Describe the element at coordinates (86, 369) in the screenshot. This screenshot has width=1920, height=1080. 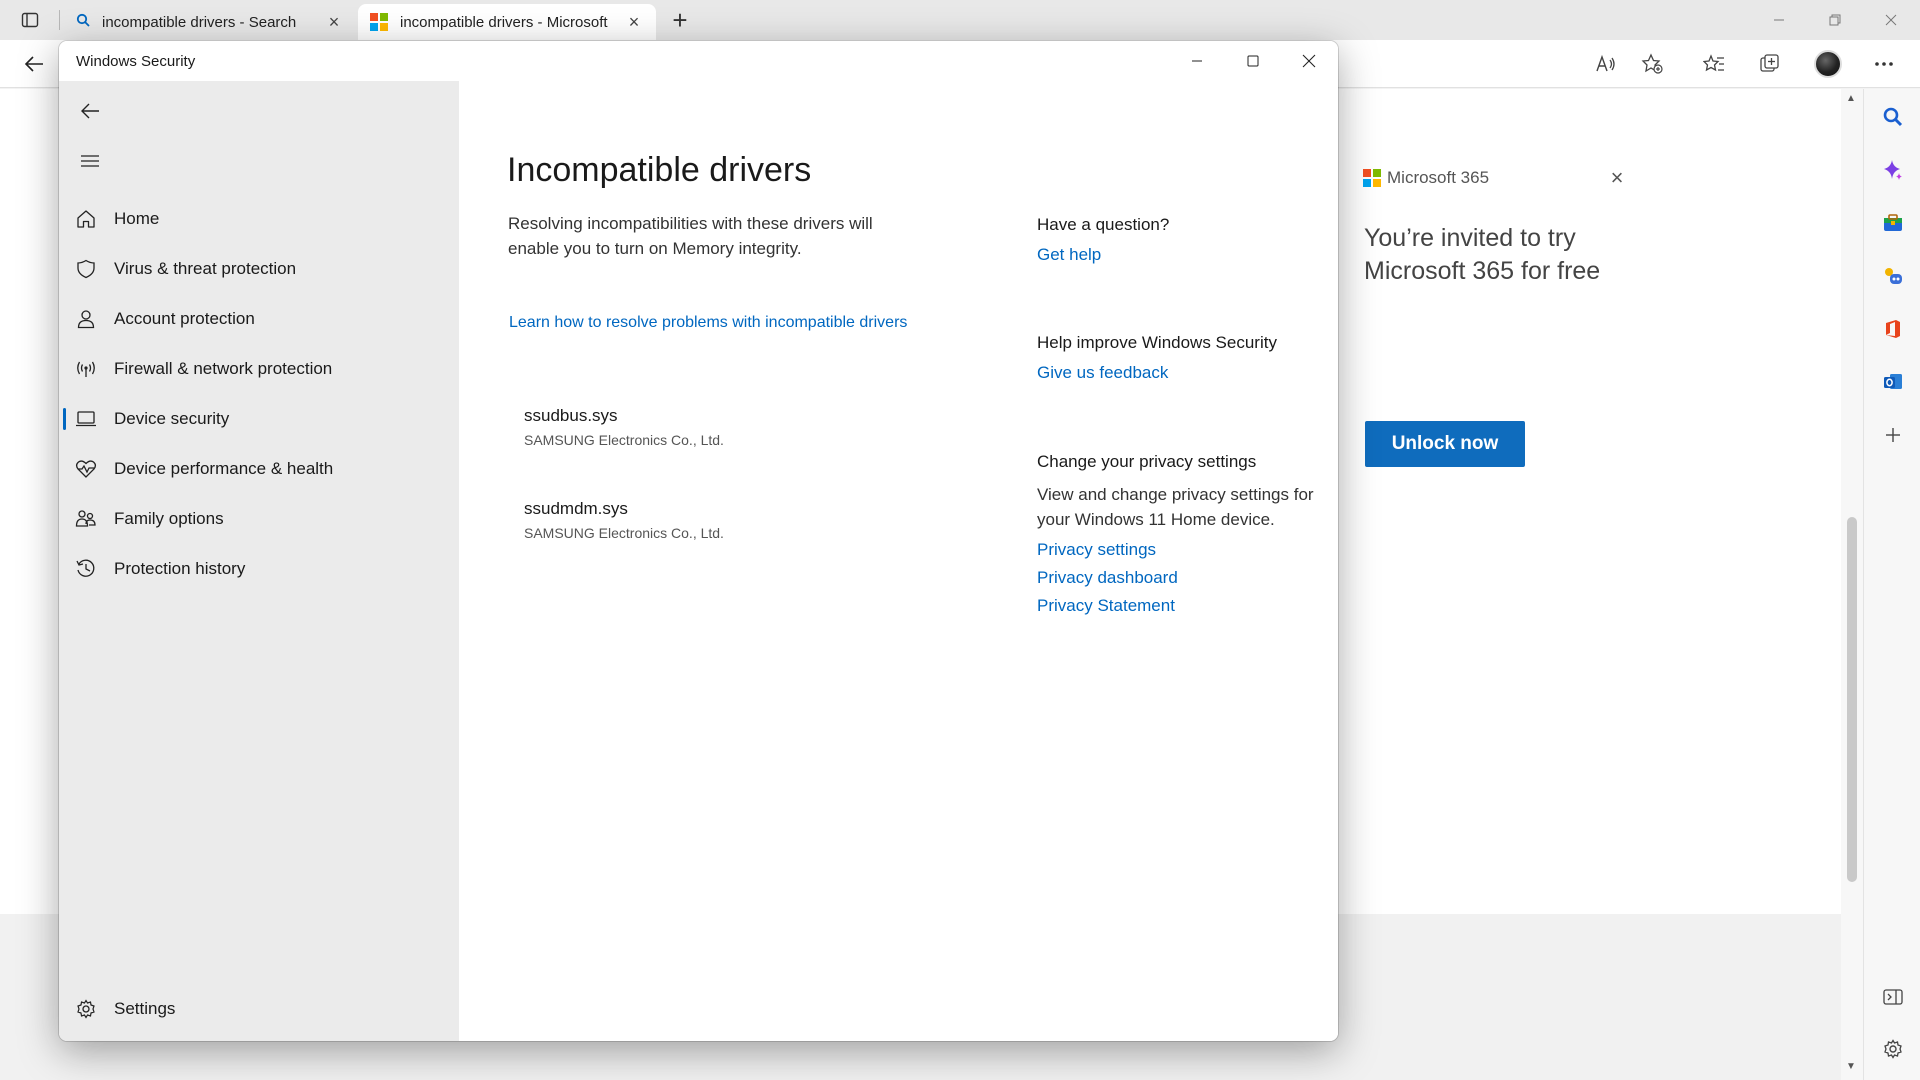
I see `antenna-icon` at that location.